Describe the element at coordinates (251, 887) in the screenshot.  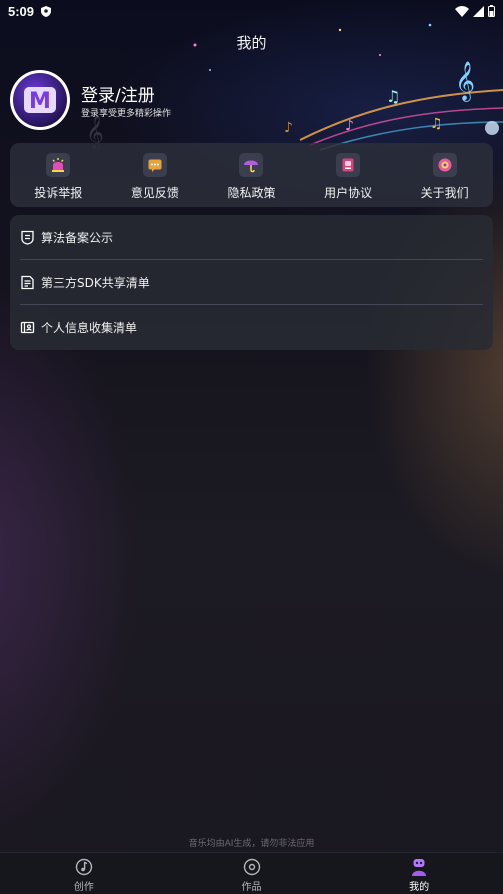
I see `tab-works-label: 作品` at that location.